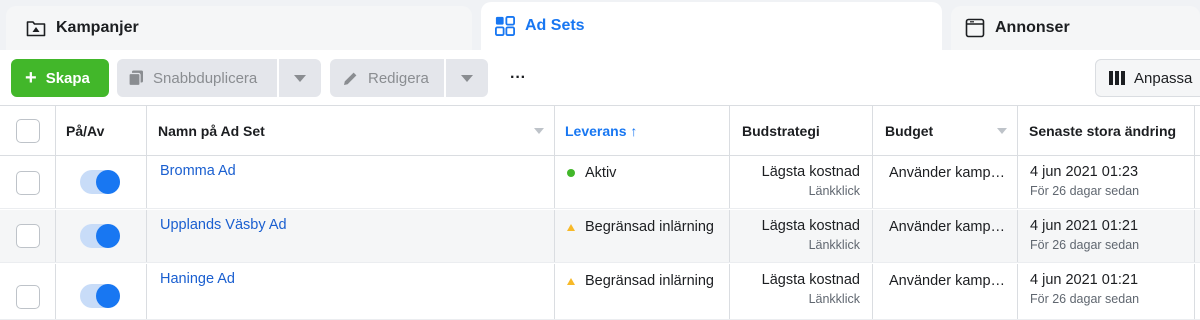 This screenshot has height=320, width=1200. I want to click on select-all-checkbox, so click(28, 131).